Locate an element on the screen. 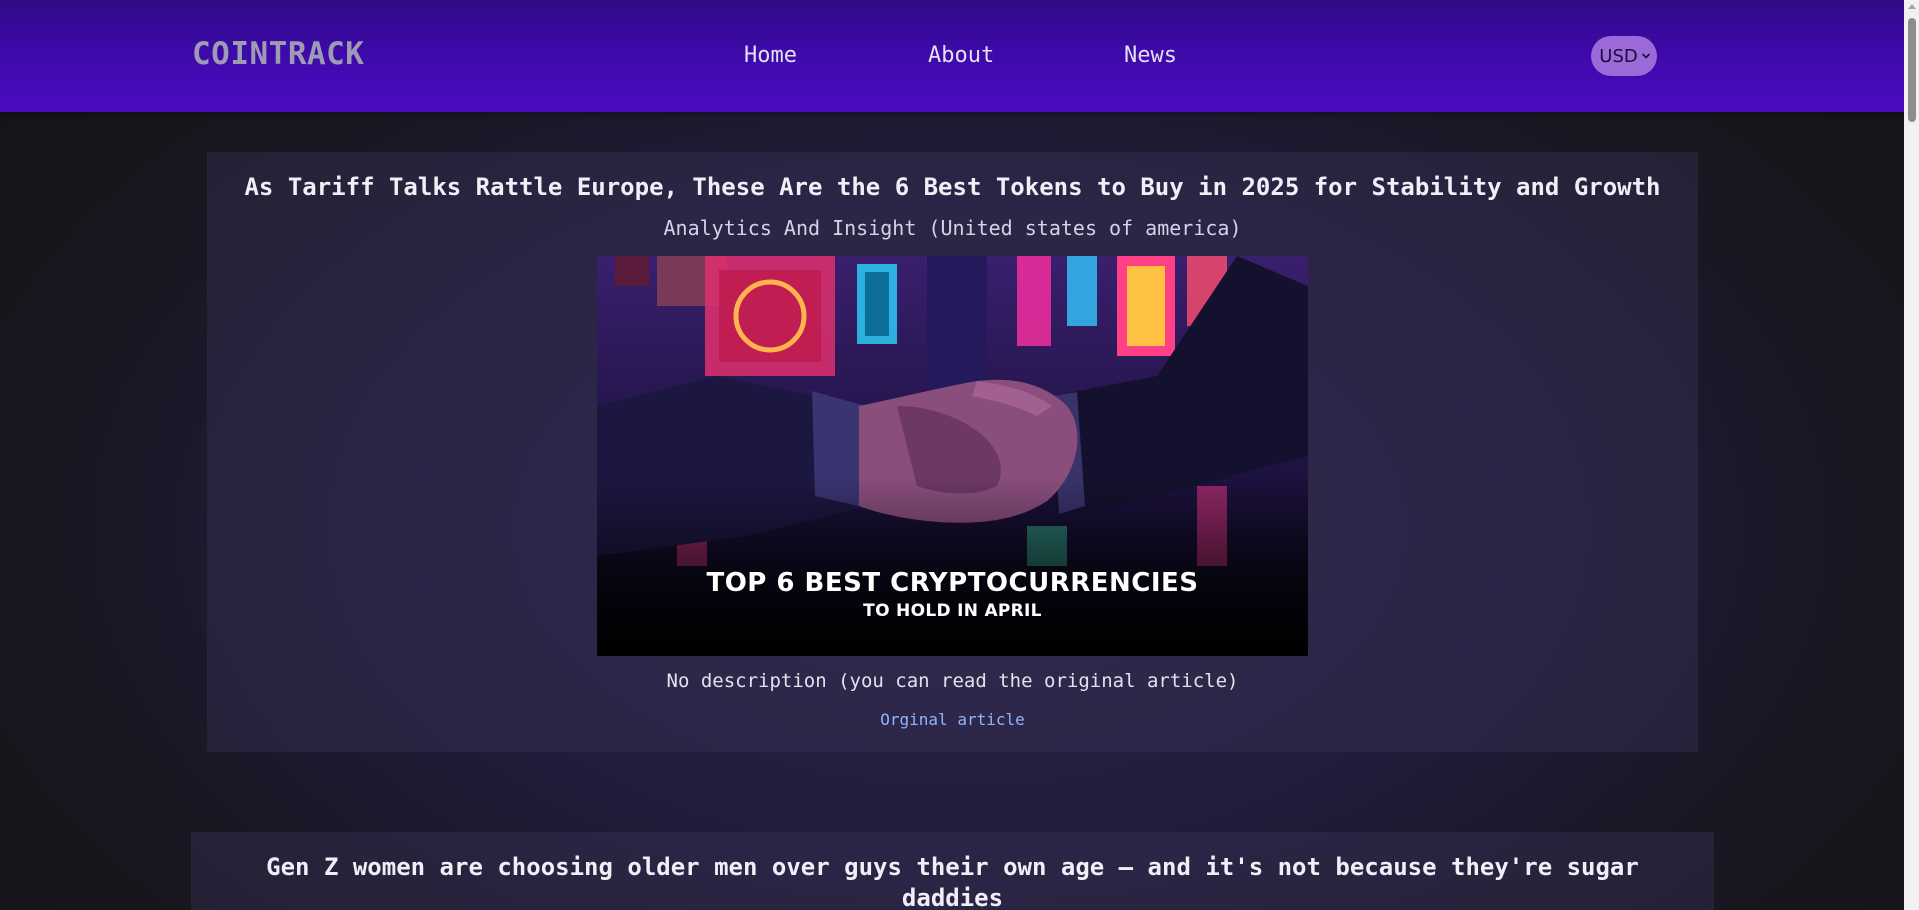 The width and height of the screenshot is (1919, 910). nav-link-news: News is located at coordinates (1150, 55).